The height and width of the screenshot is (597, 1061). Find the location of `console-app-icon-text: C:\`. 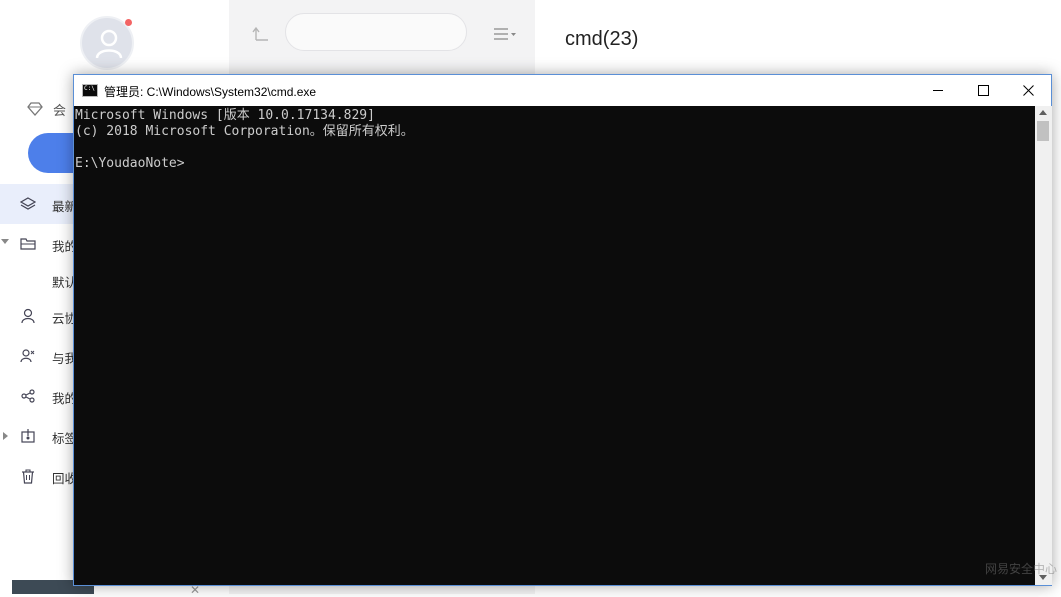

console-app-icon-text: C:\ is located at coordinates (89, 88).